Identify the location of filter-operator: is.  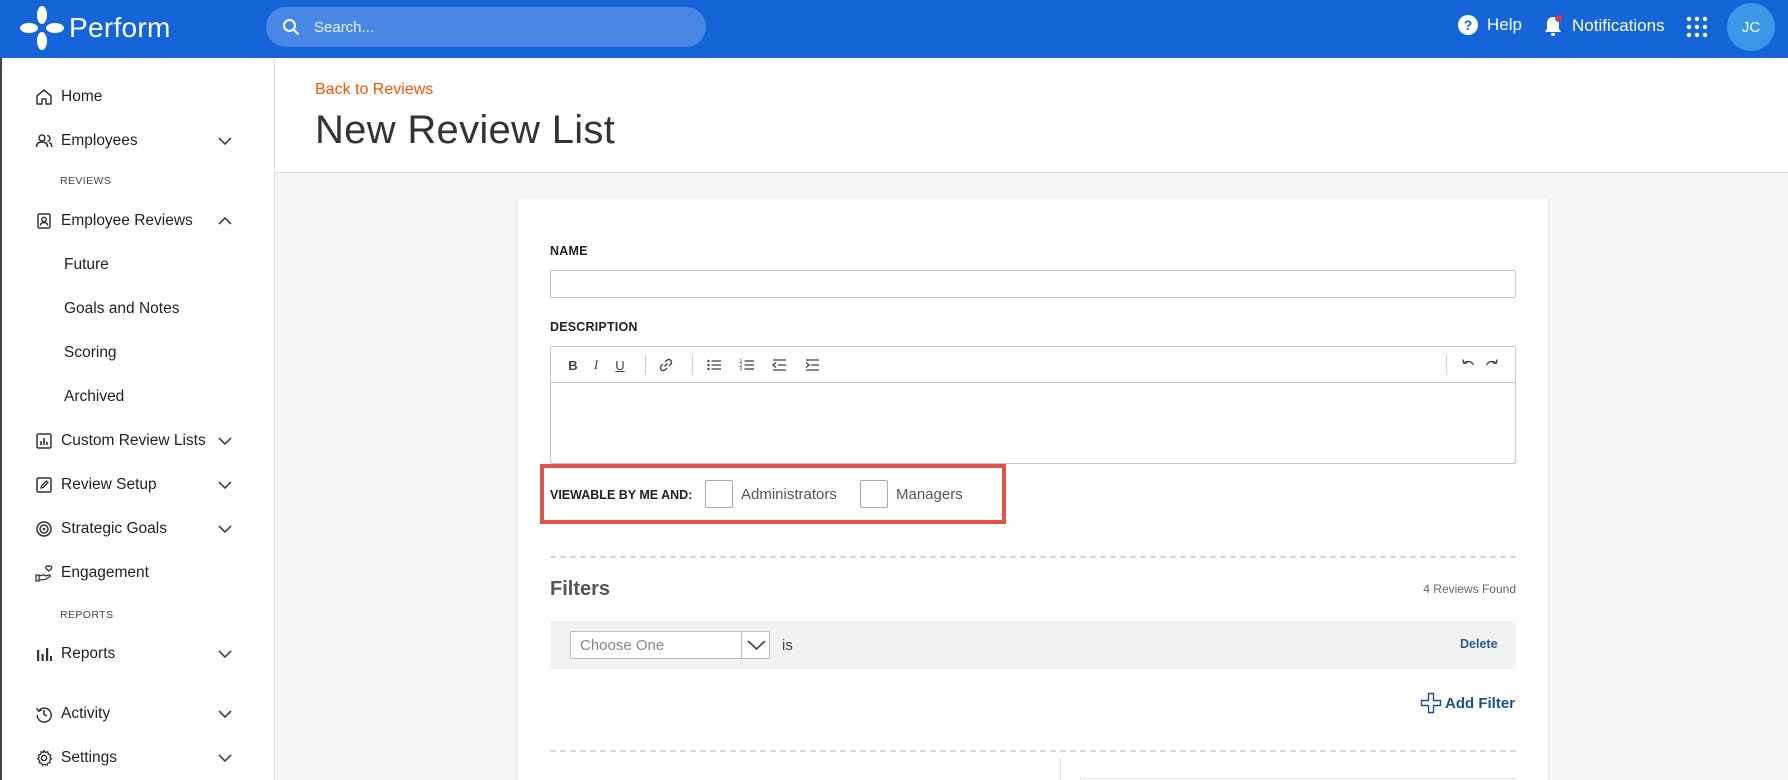
(787, 645).